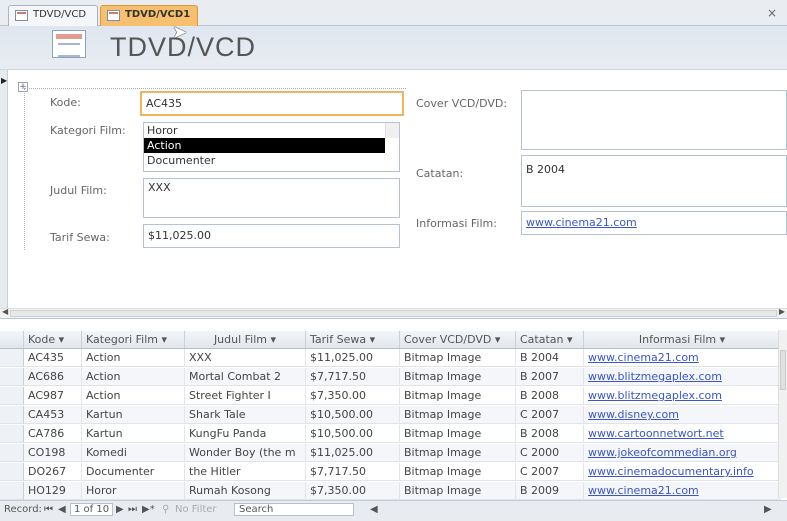 The width and height of the screenshot is (787, 521). Describe the element at coordinates (550, 358) in the screenshot. I see `cell-catatan: B 2004` at that location.